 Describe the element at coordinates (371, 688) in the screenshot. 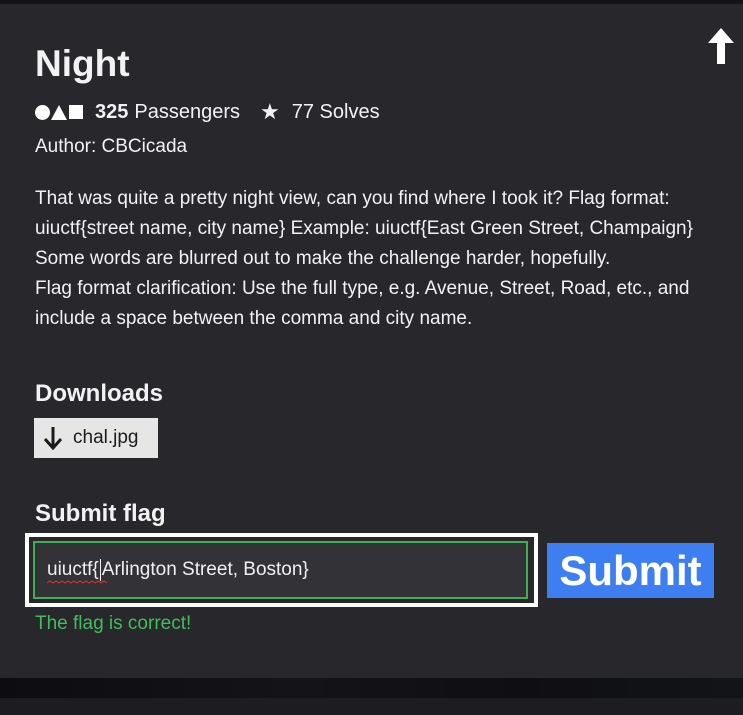

I see `background-strip` at that location.